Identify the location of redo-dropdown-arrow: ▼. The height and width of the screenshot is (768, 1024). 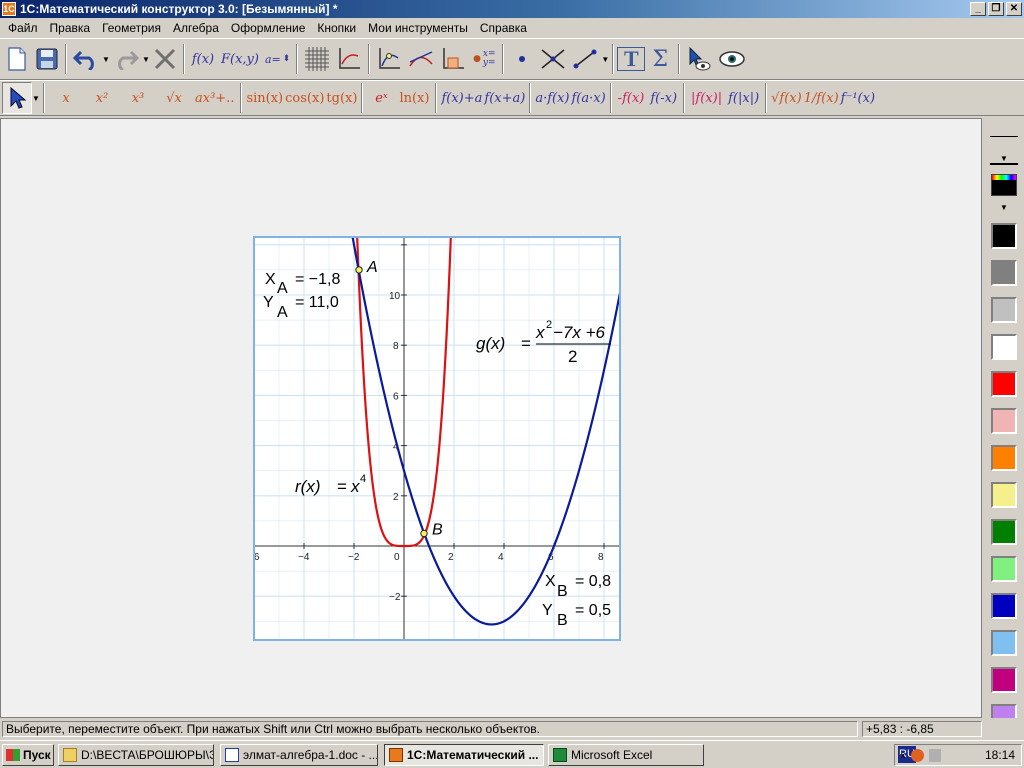
(146, 59).